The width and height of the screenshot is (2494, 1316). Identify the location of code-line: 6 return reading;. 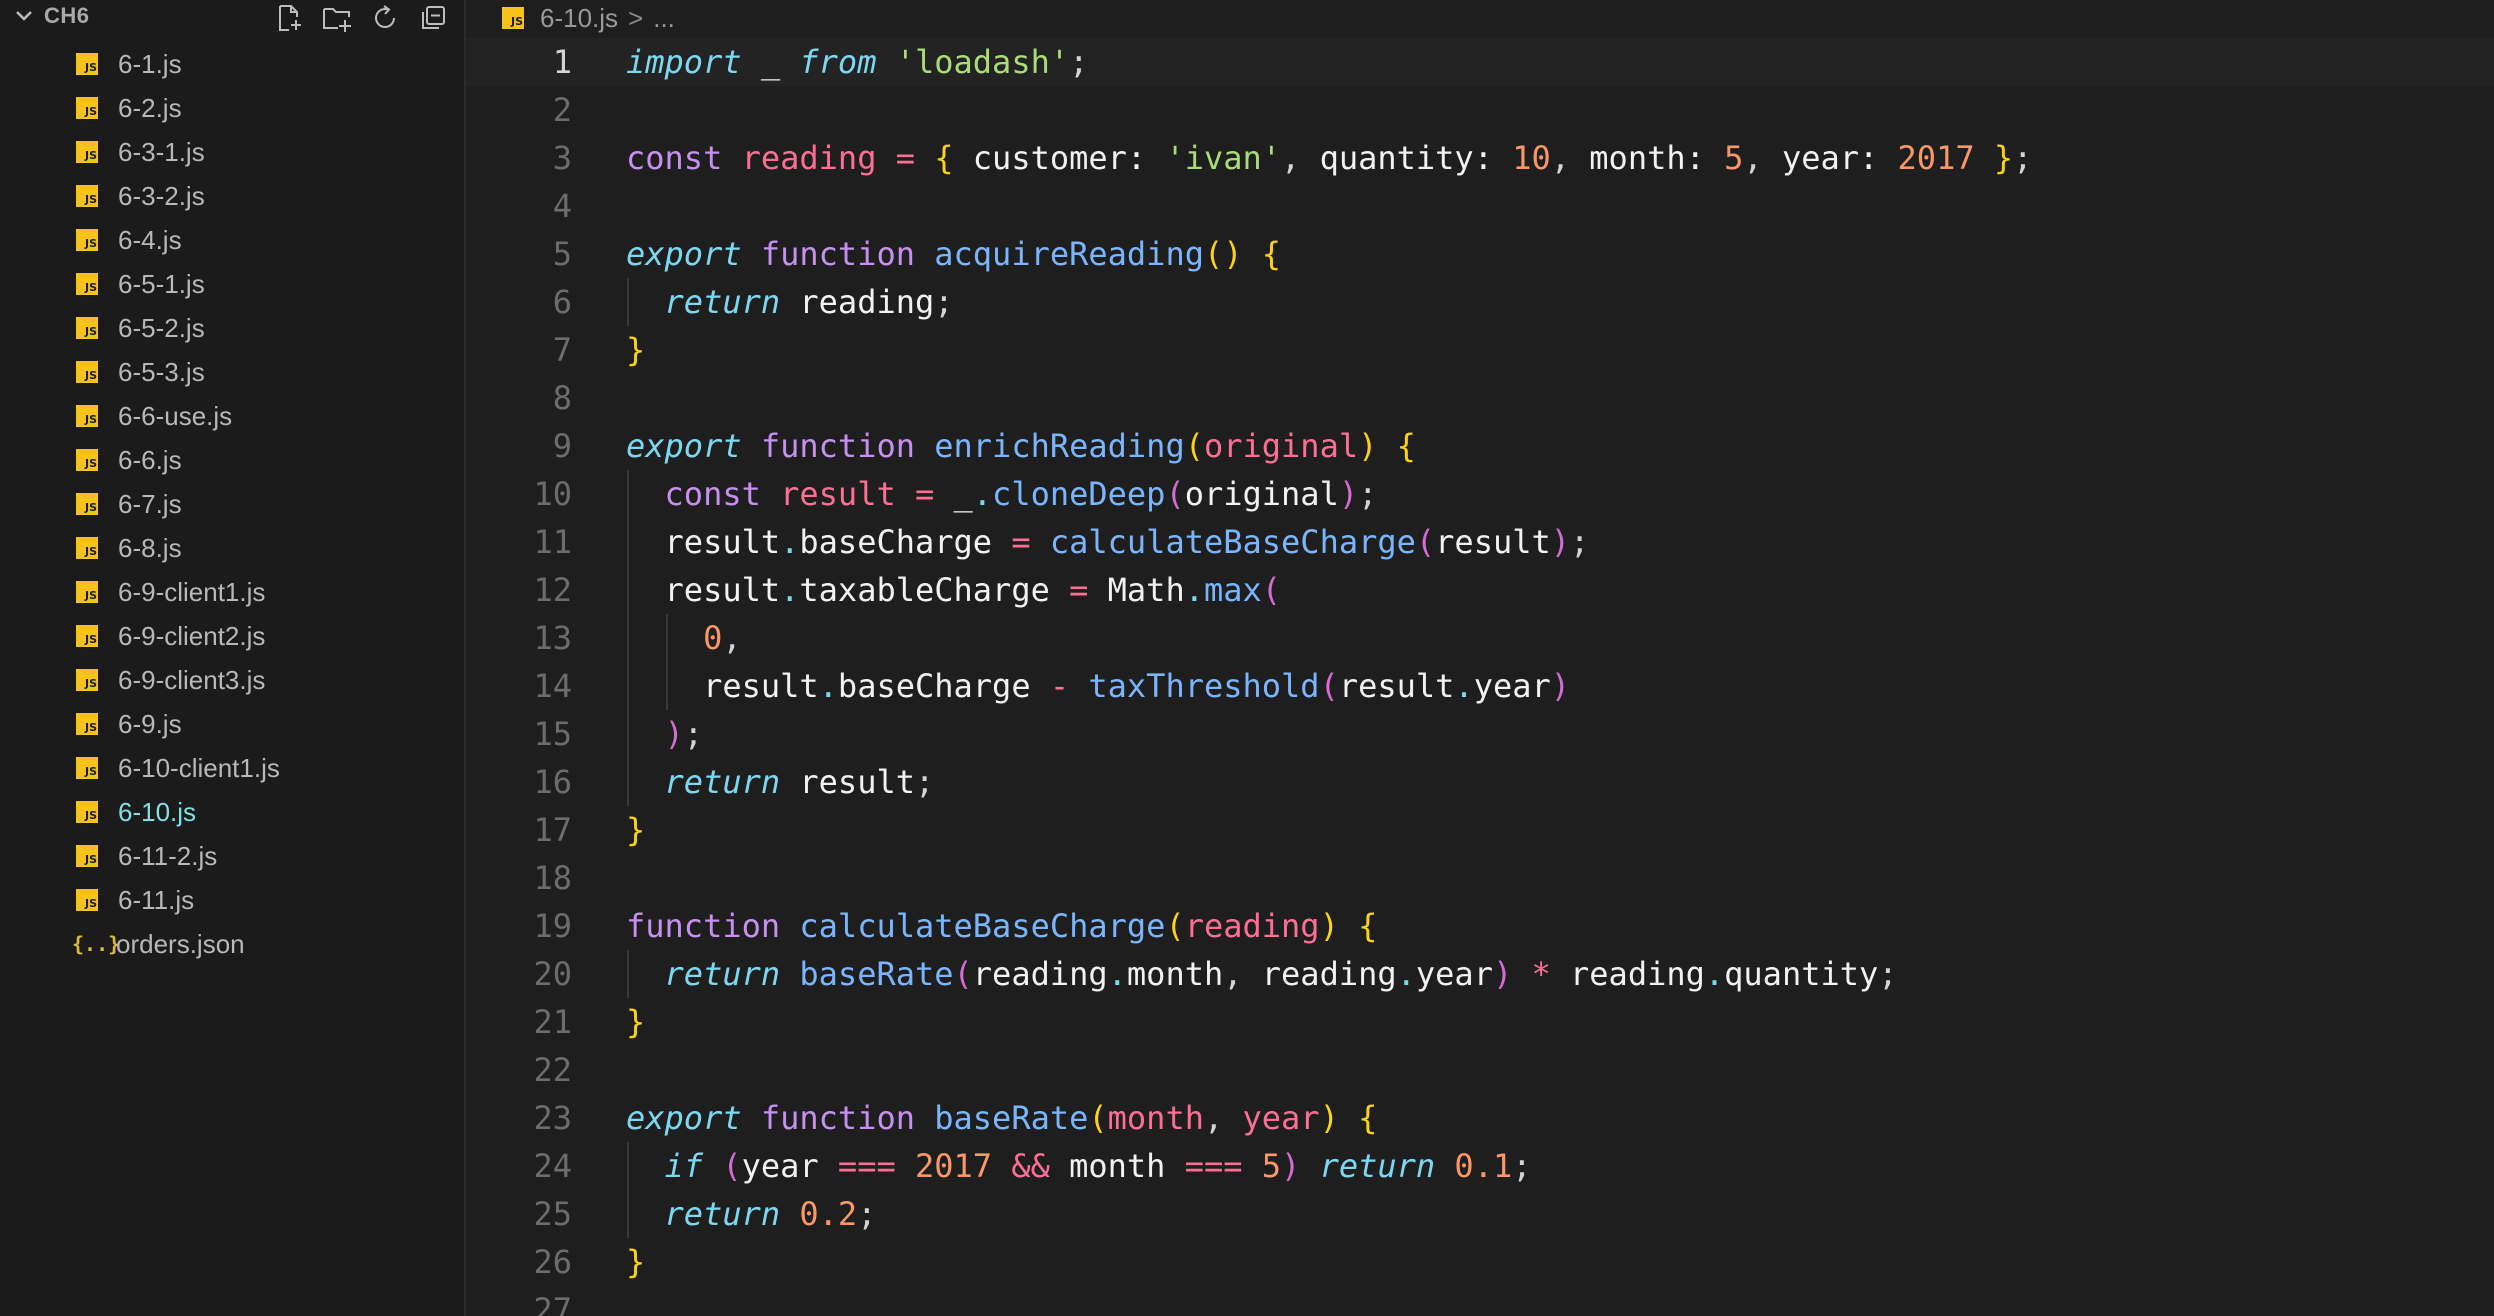
(1480, 302).